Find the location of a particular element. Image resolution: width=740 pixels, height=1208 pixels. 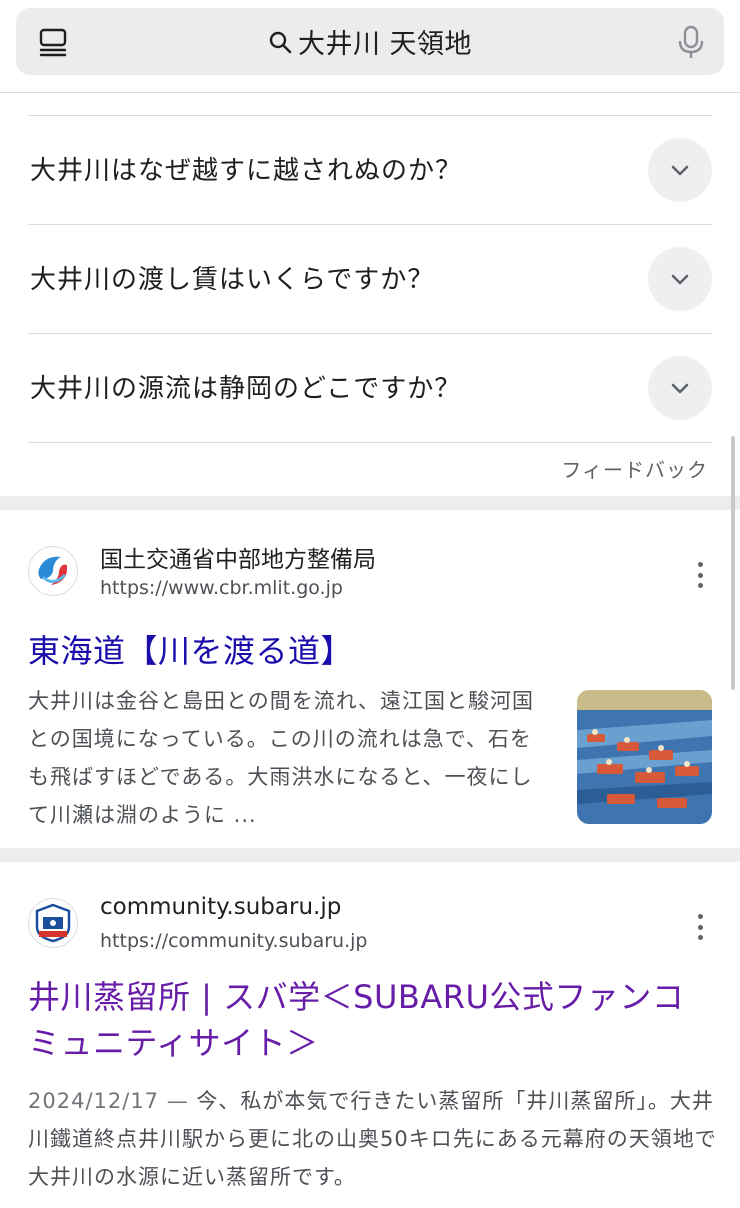

faq-item: 大井川の渡し賃はいくらですか？ is located at coordinates (370, 279).